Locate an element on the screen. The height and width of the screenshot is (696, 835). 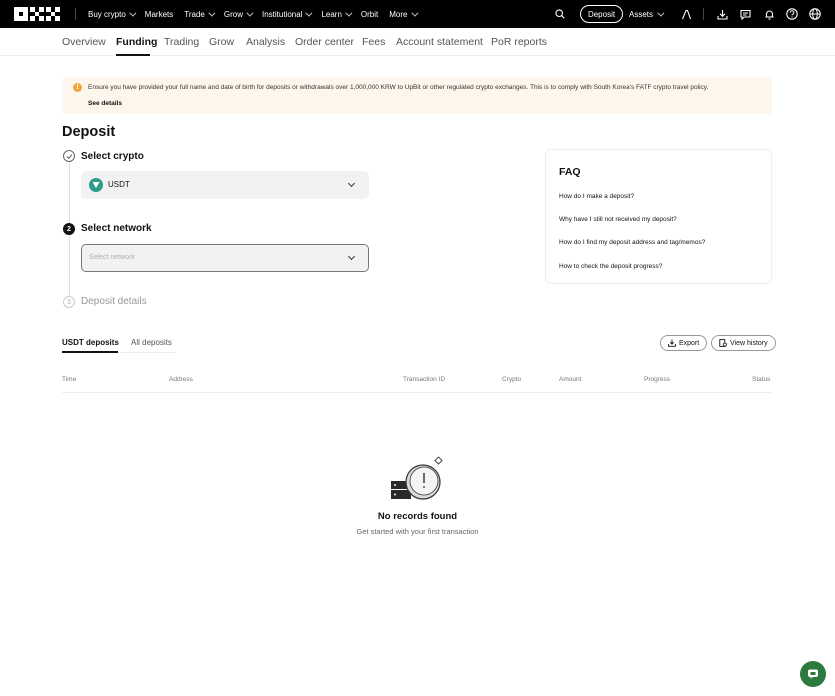
faq-title: FAQ is located at coordinates (570, 172).